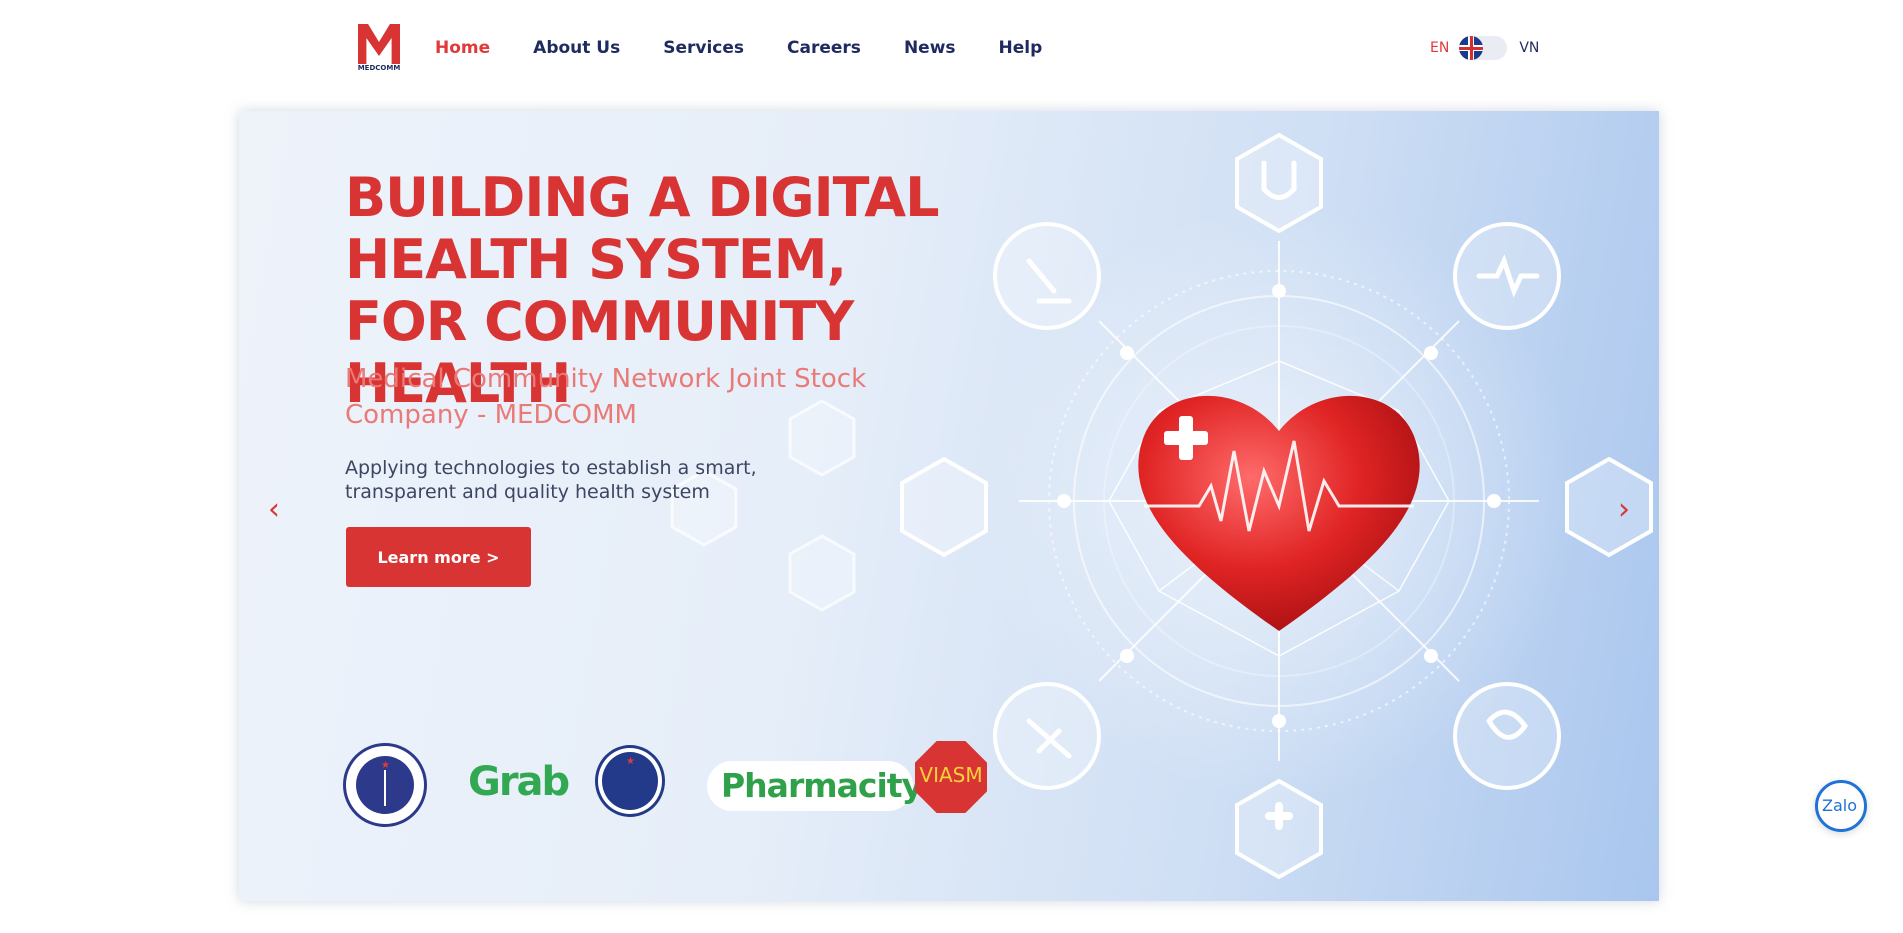  I want to click on zalo-label: Zalo, so click(1839, 805).